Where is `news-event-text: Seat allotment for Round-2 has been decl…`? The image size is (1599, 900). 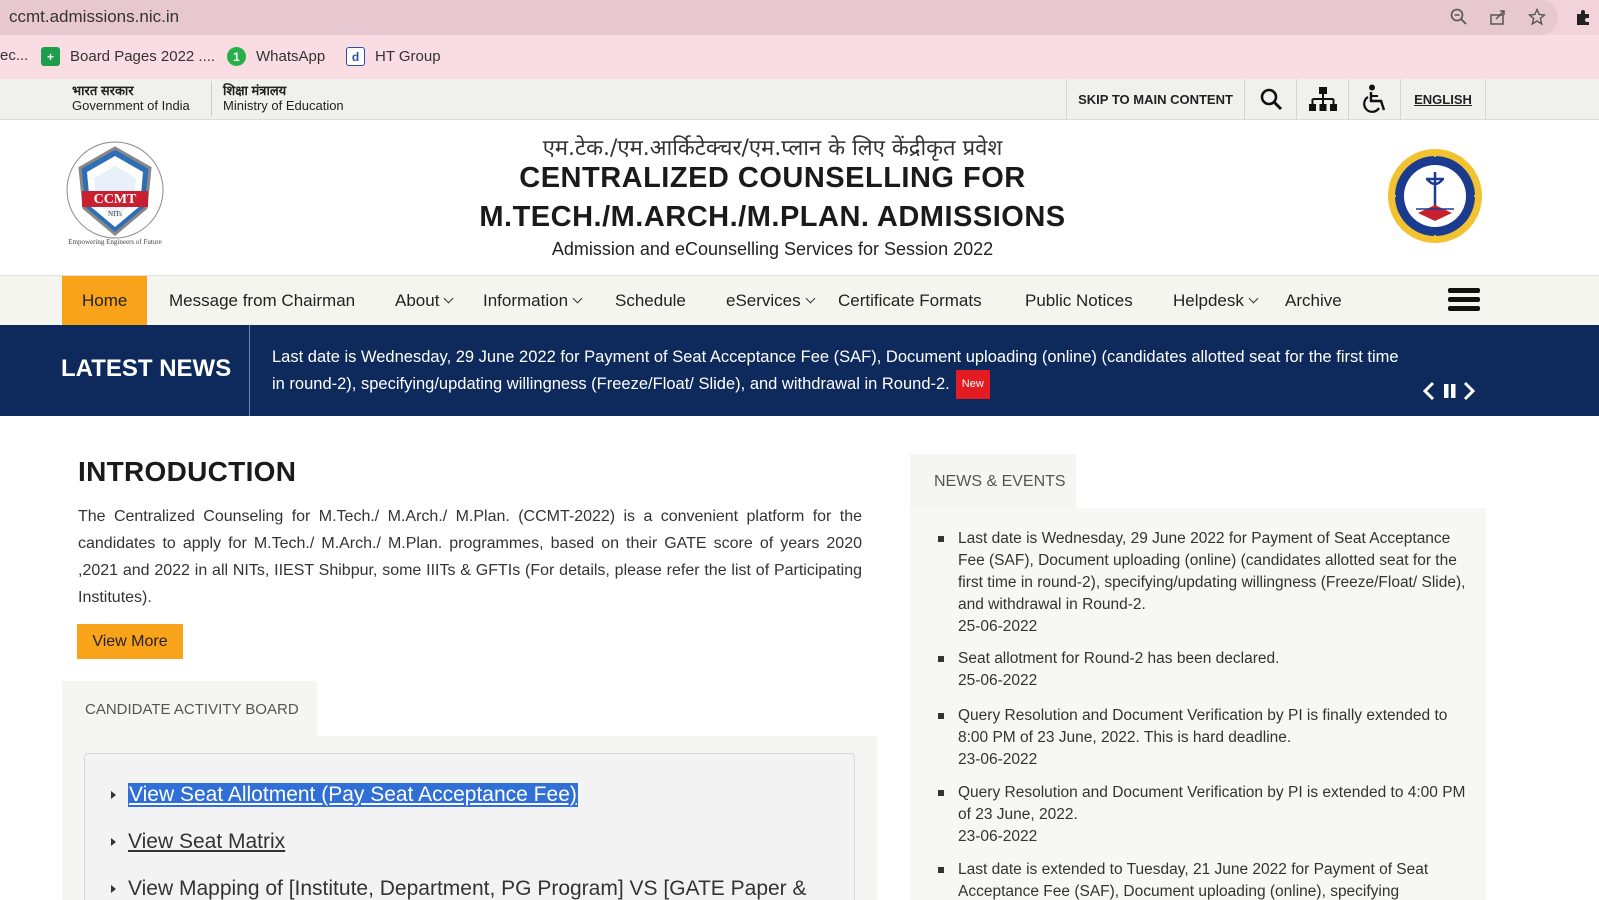
news-event-text: Seat allotment for Round-2 has been decl… is located at coordinates (1119, 658).